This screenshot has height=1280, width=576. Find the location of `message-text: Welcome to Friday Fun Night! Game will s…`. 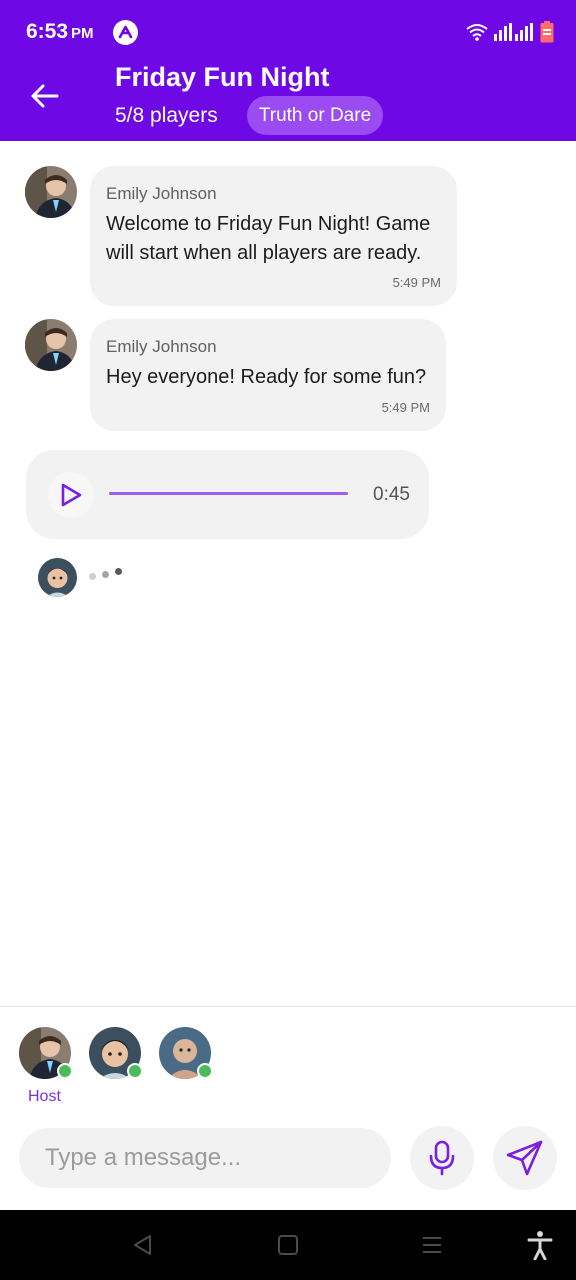

message-text: Welcome to Friday Fun Night! Game will s… is located at coordinates (268, 238).